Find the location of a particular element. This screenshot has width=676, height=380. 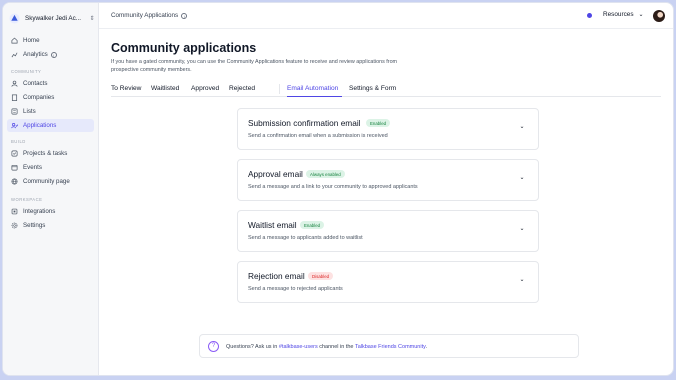

sidebar-item-community-page: Community page is located at coordinates (50, 181).